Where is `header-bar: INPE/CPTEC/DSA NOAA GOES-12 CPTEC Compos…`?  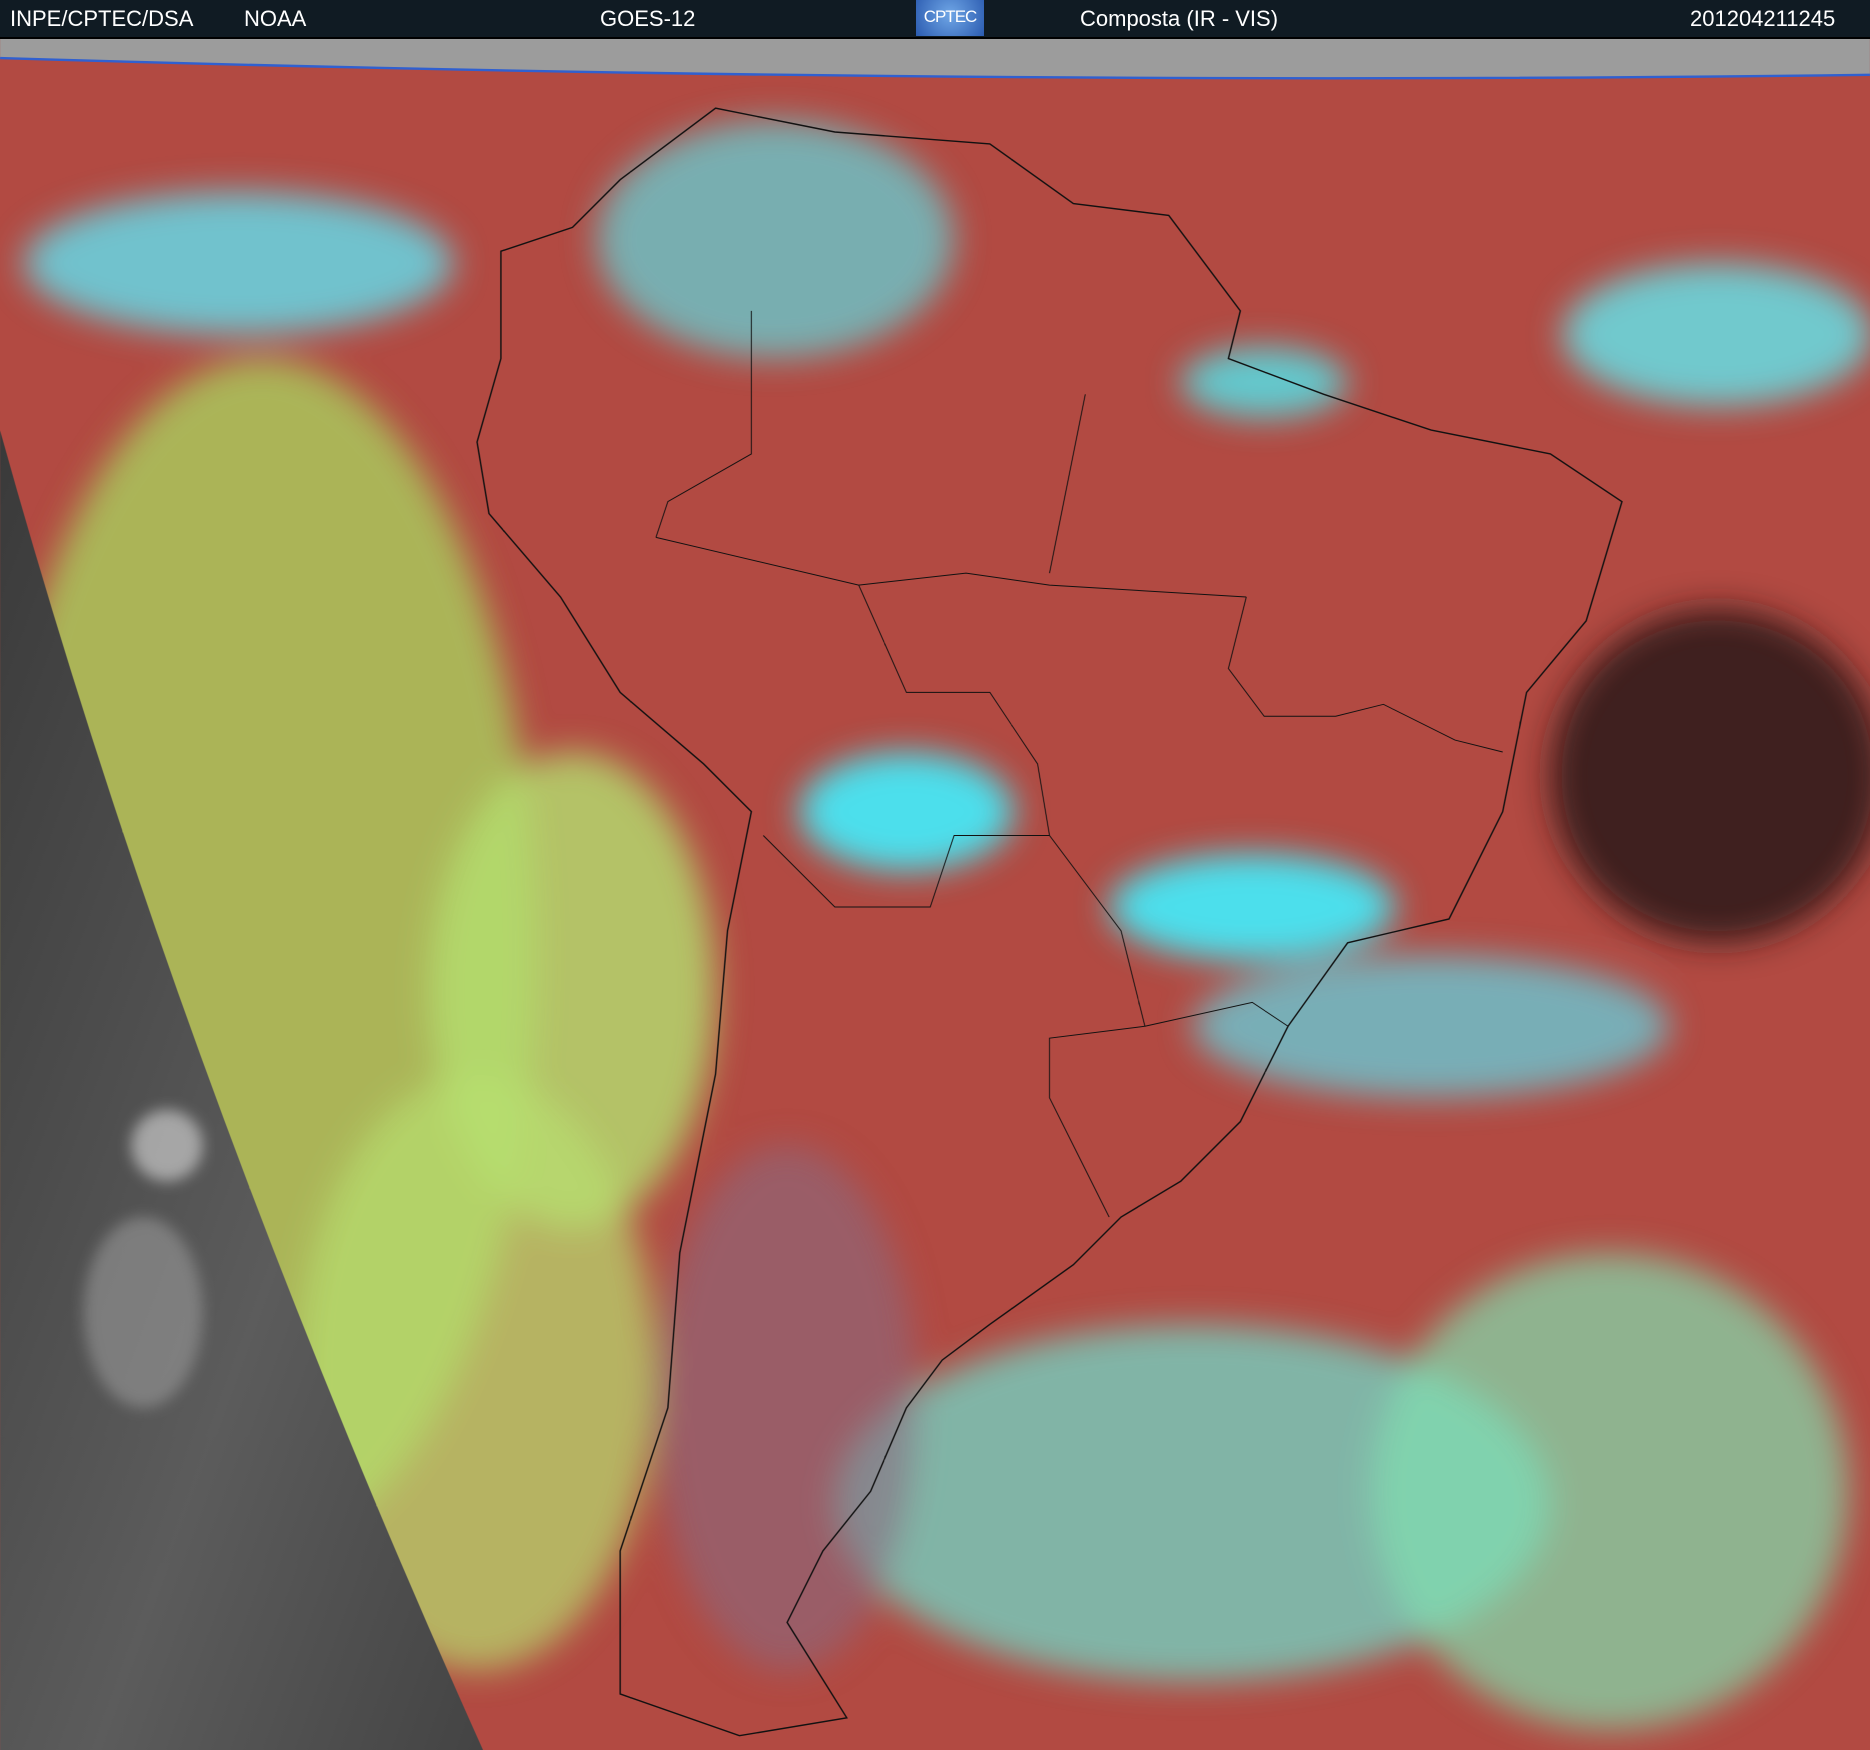
header-bar: INPE/CPTEC/DSA NOAA GOES-12 CPTEC Compos… is located at coordinates (935, 19).